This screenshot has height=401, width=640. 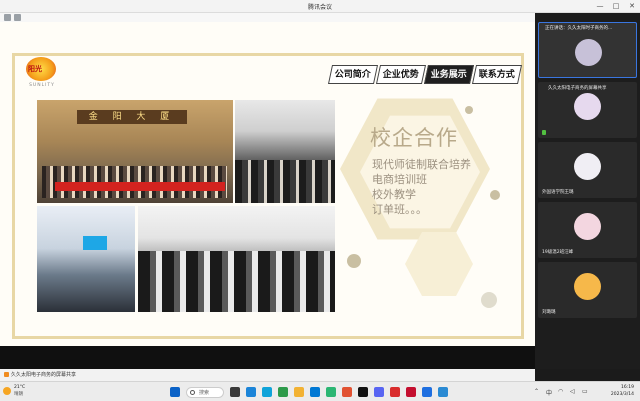 I want to click on wps-icon, so click(x=395, y=392).